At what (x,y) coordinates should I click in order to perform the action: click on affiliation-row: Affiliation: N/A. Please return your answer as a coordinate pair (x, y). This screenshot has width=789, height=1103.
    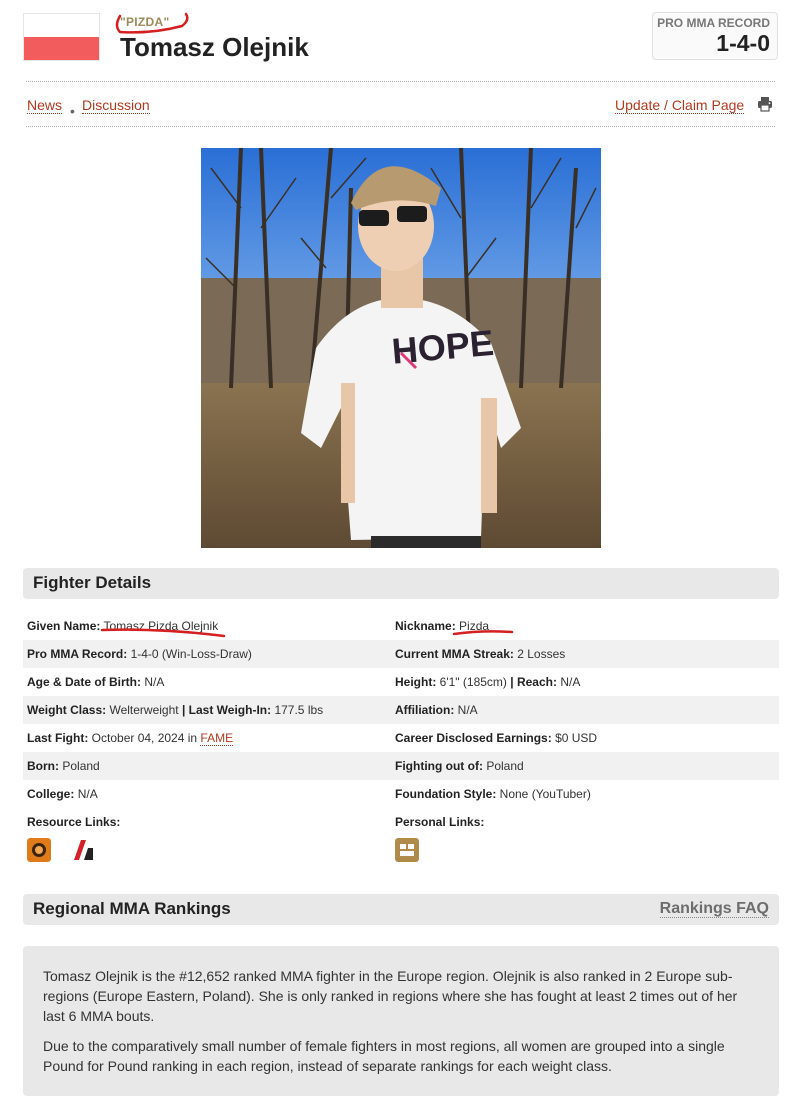
    Looking at the image, I should click on (585, 710).